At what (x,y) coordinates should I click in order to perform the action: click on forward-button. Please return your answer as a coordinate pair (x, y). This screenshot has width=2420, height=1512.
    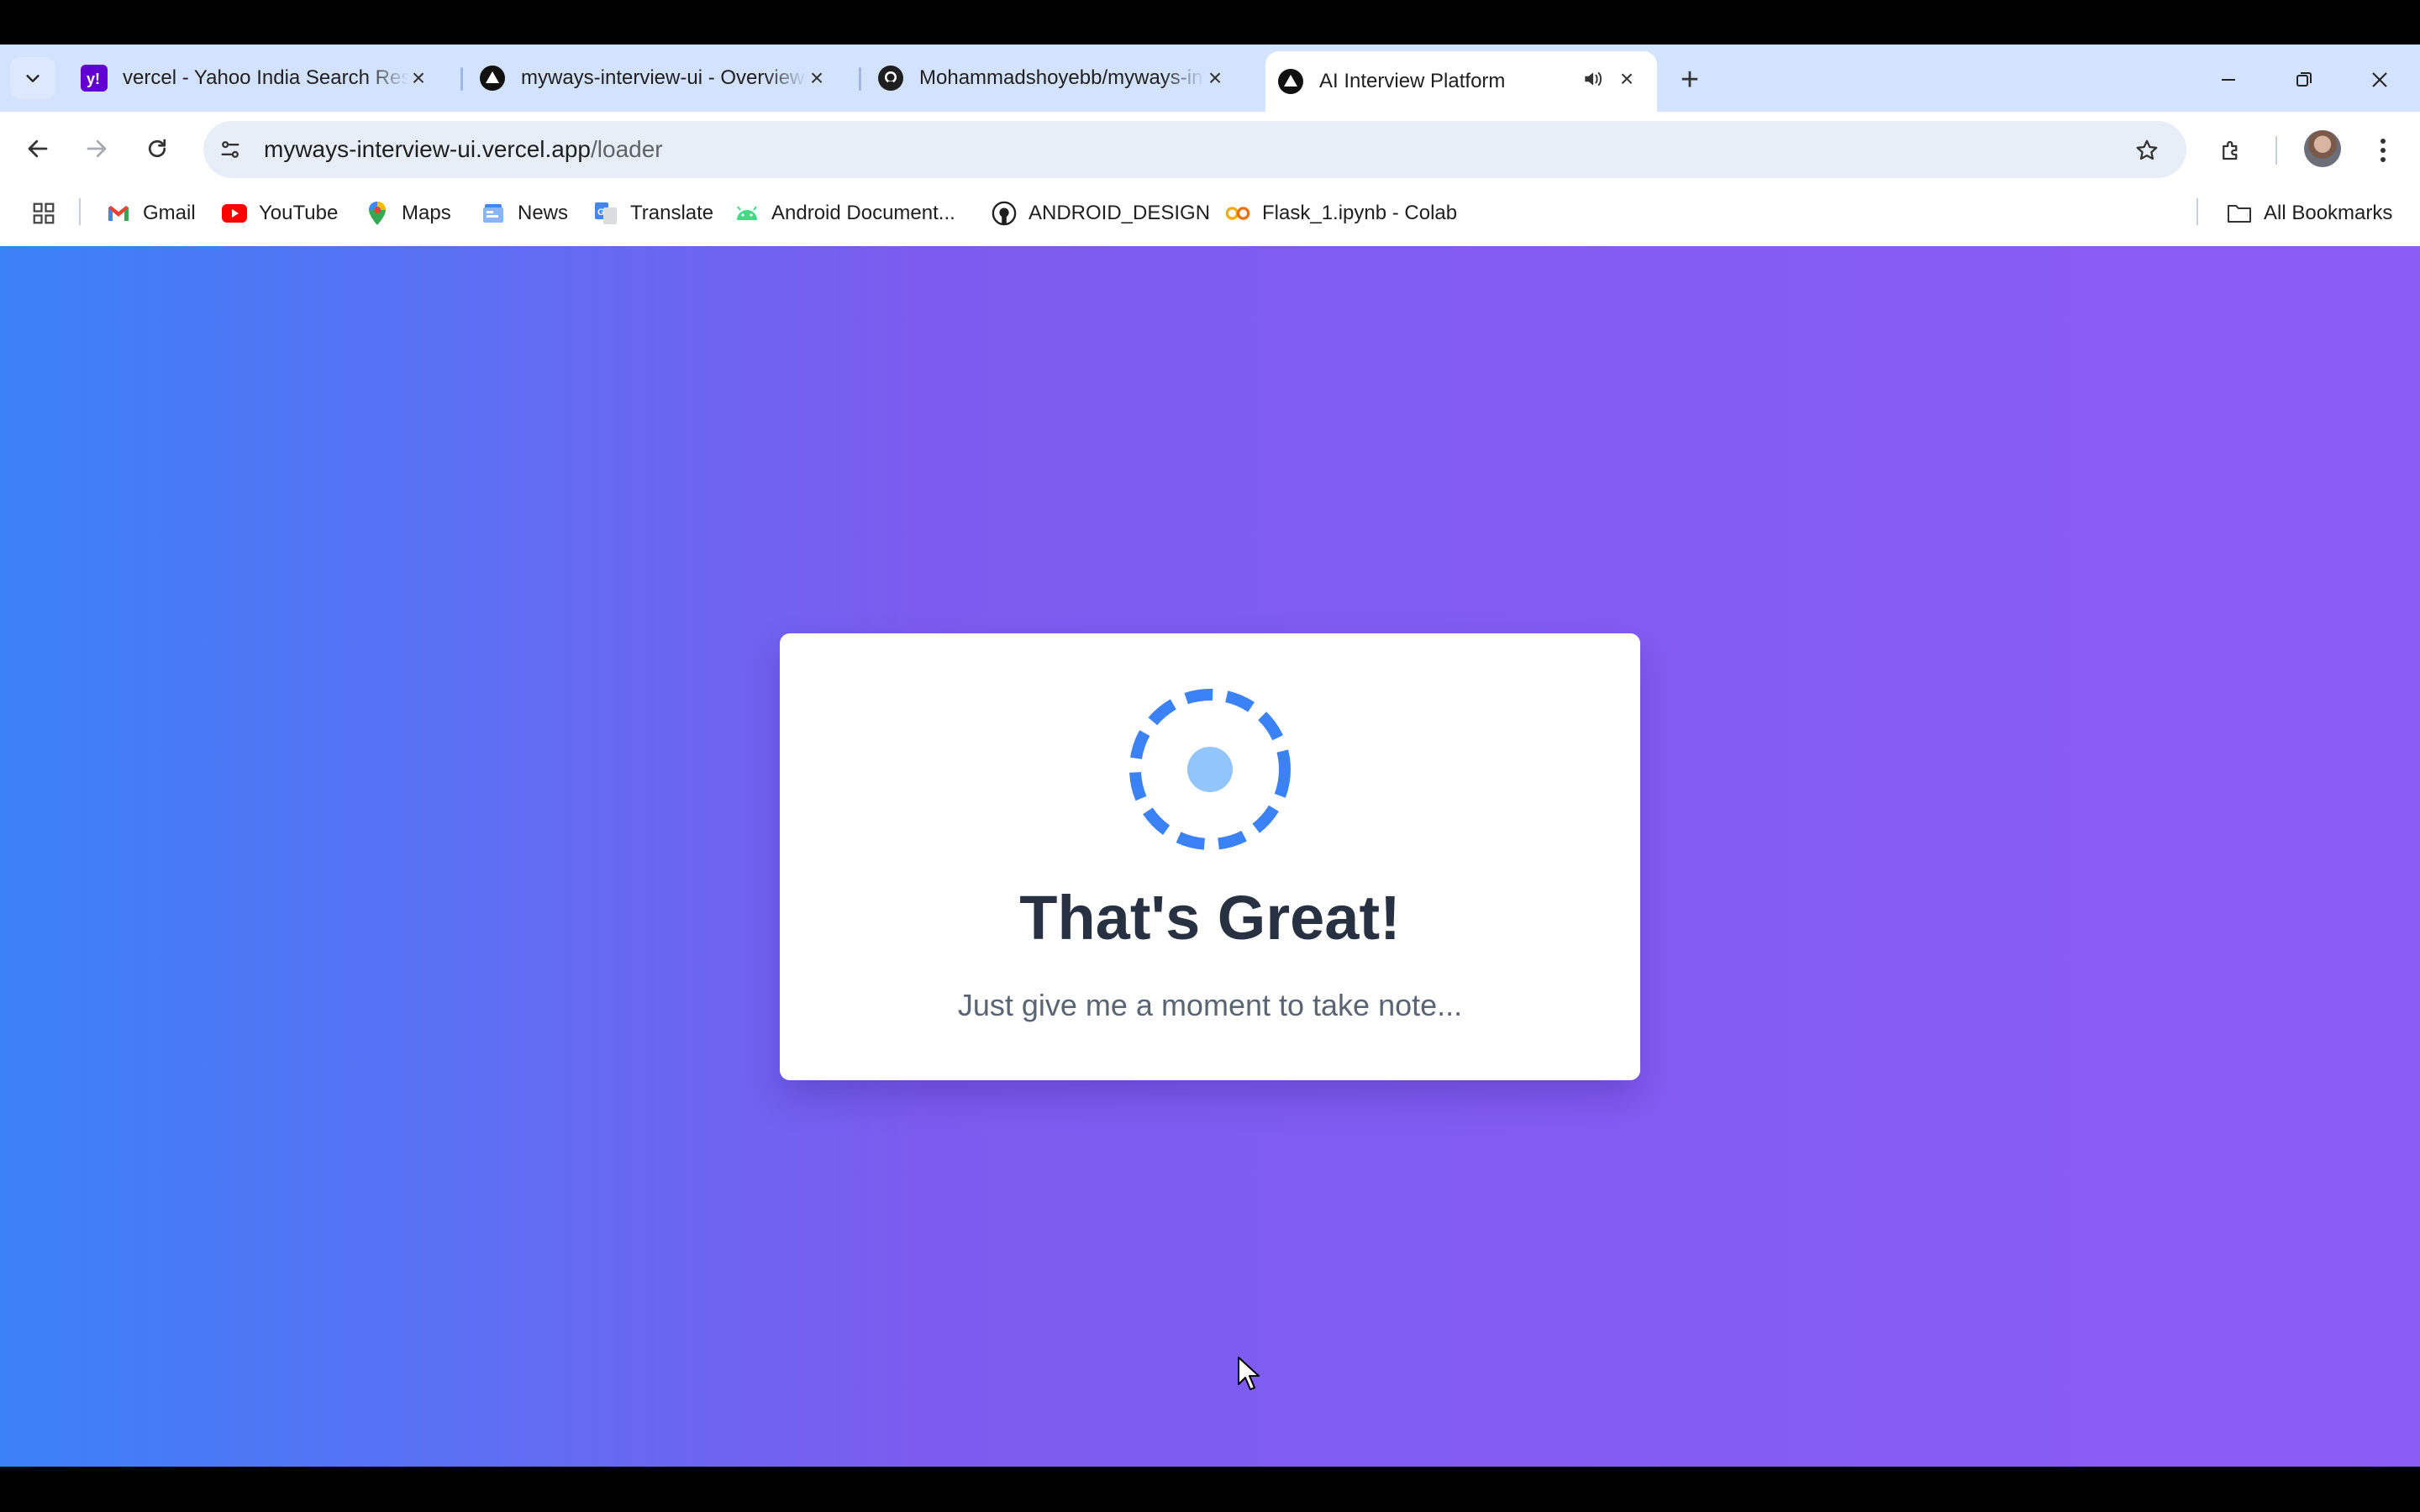
    Looking at the image, I should click on (97, 149).